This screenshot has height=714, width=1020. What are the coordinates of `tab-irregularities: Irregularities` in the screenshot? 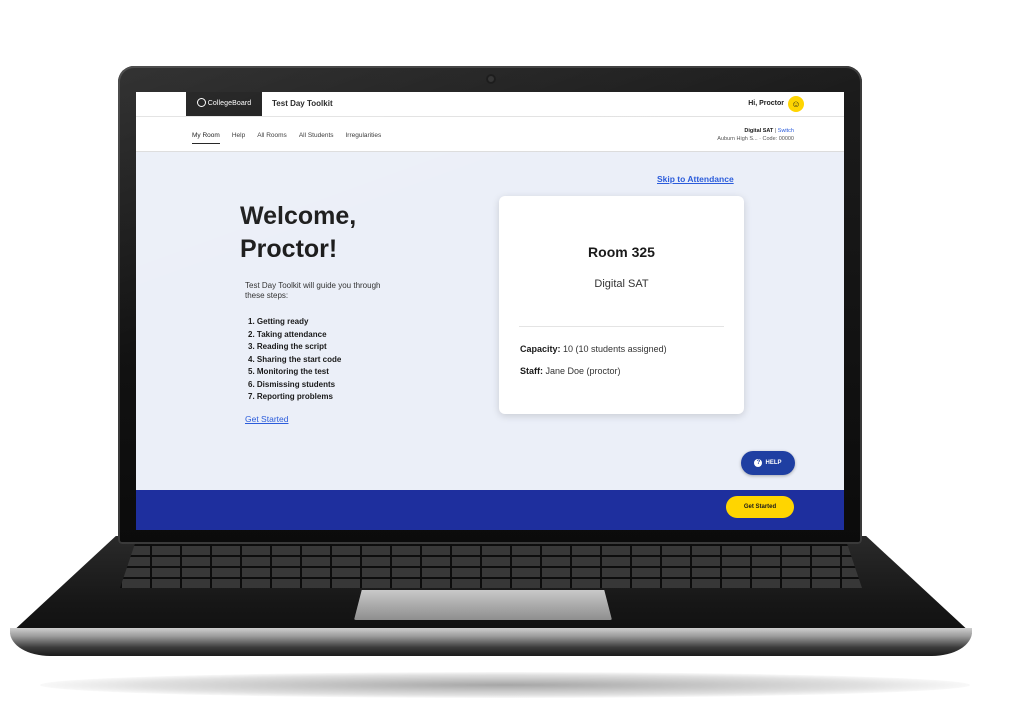 It's located at (364, 138).